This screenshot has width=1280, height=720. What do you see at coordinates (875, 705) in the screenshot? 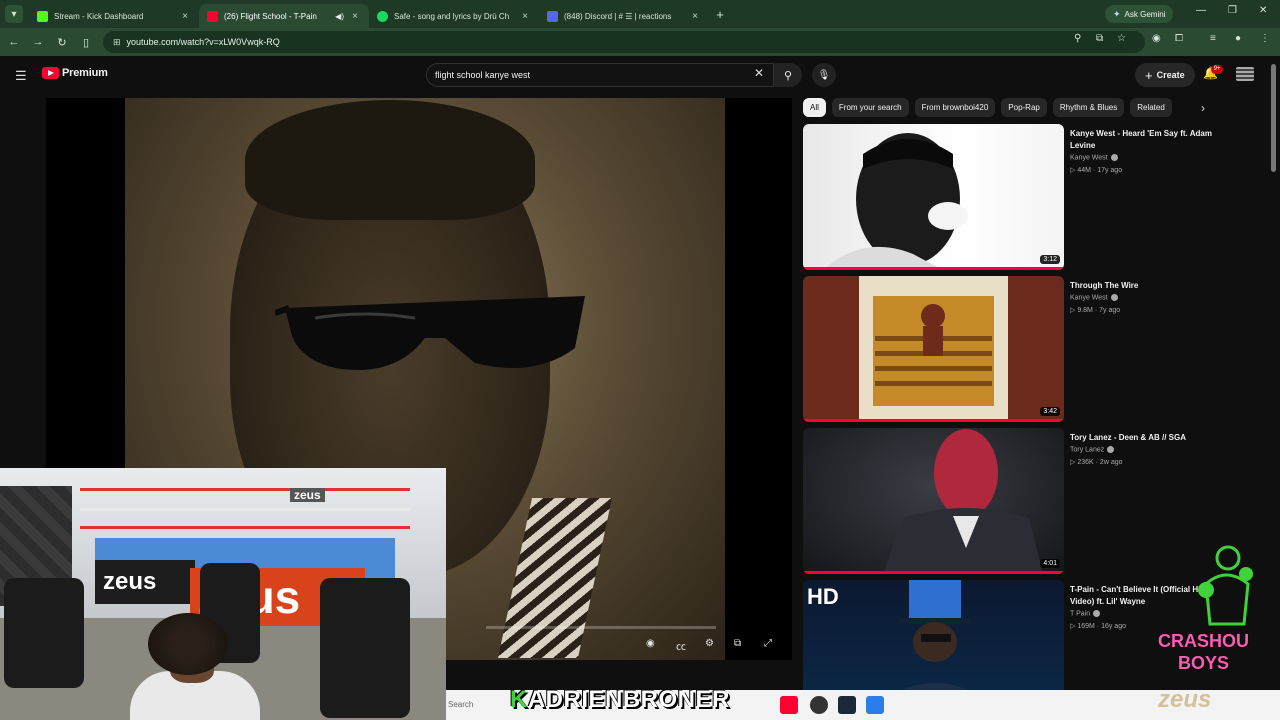
I see `photos-app-icon` at bounding box center [875, 705].